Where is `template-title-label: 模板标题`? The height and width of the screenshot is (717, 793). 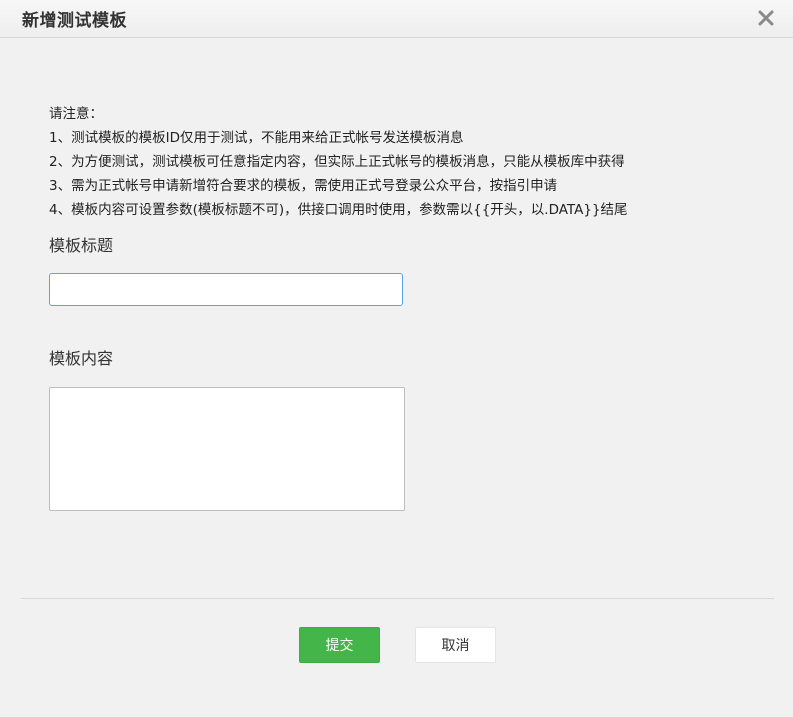
template-title-label: 模板标题 is located at coordinates (81, 245).